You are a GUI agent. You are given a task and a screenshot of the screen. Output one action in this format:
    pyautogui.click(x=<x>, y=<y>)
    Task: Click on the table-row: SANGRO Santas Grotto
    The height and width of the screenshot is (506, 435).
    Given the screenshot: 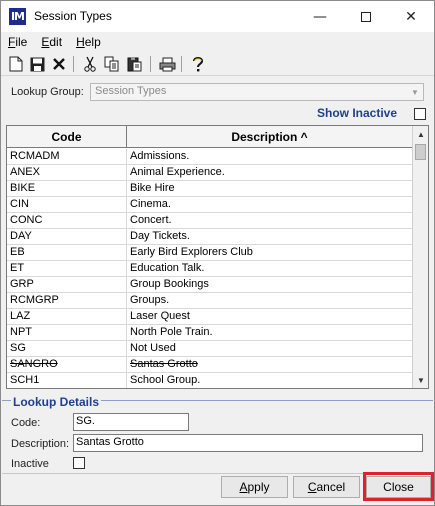 What is the action you would take?
    pyautogui.click(x=209, y=365)
    